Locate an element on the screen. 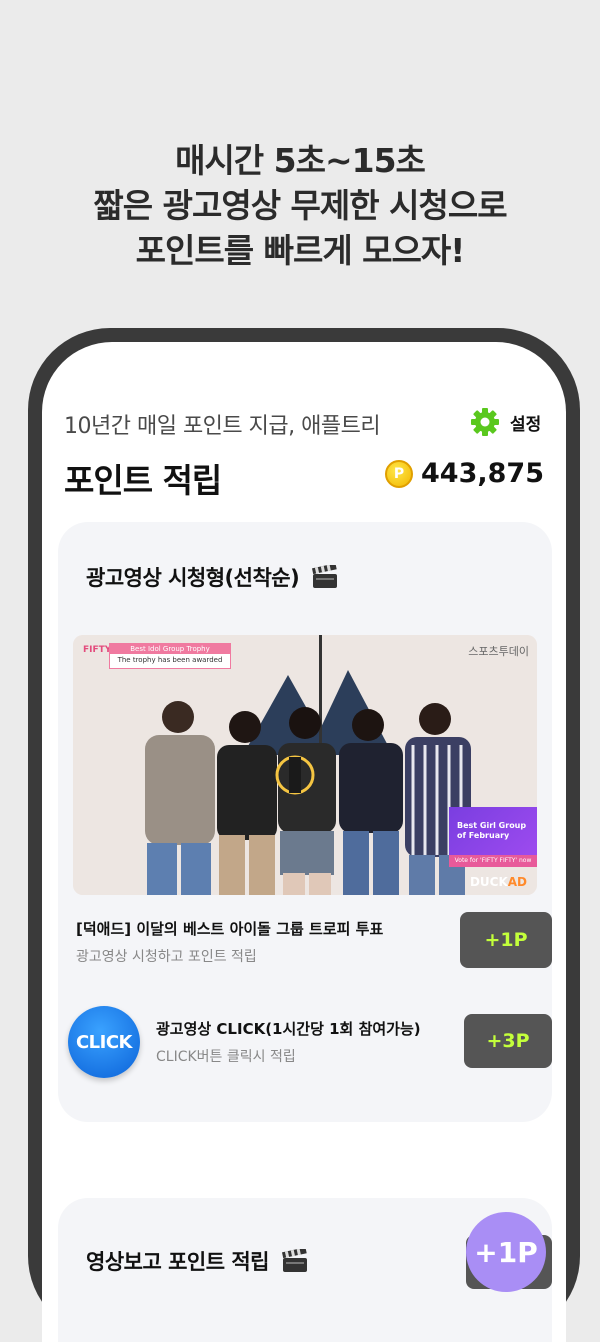 This screenshot has height=1342, width=600. coin-icon: P is located at coordinates (399, 473).